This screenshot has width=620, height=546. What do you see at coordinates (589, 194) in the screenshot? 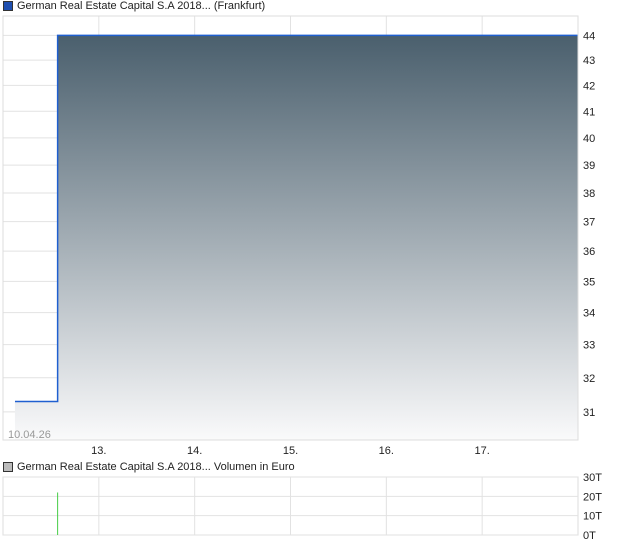
I see `price-y-tick: 38` at bounding box center [589, 194].